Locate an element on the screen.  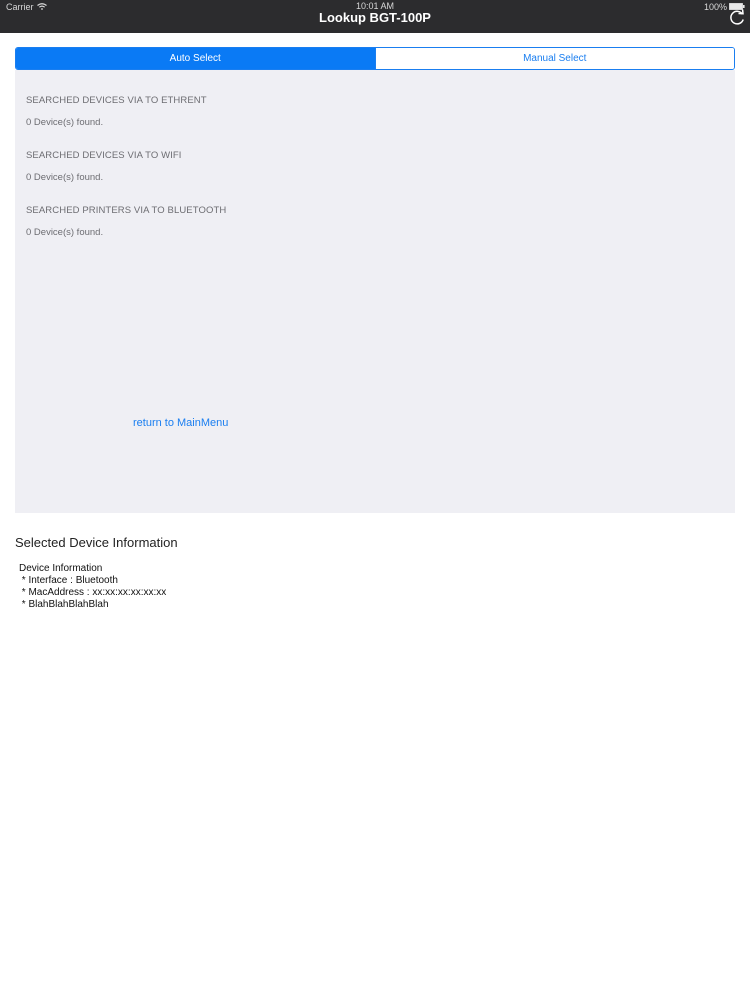
refresh-icon is located at coordinates (737, 18).